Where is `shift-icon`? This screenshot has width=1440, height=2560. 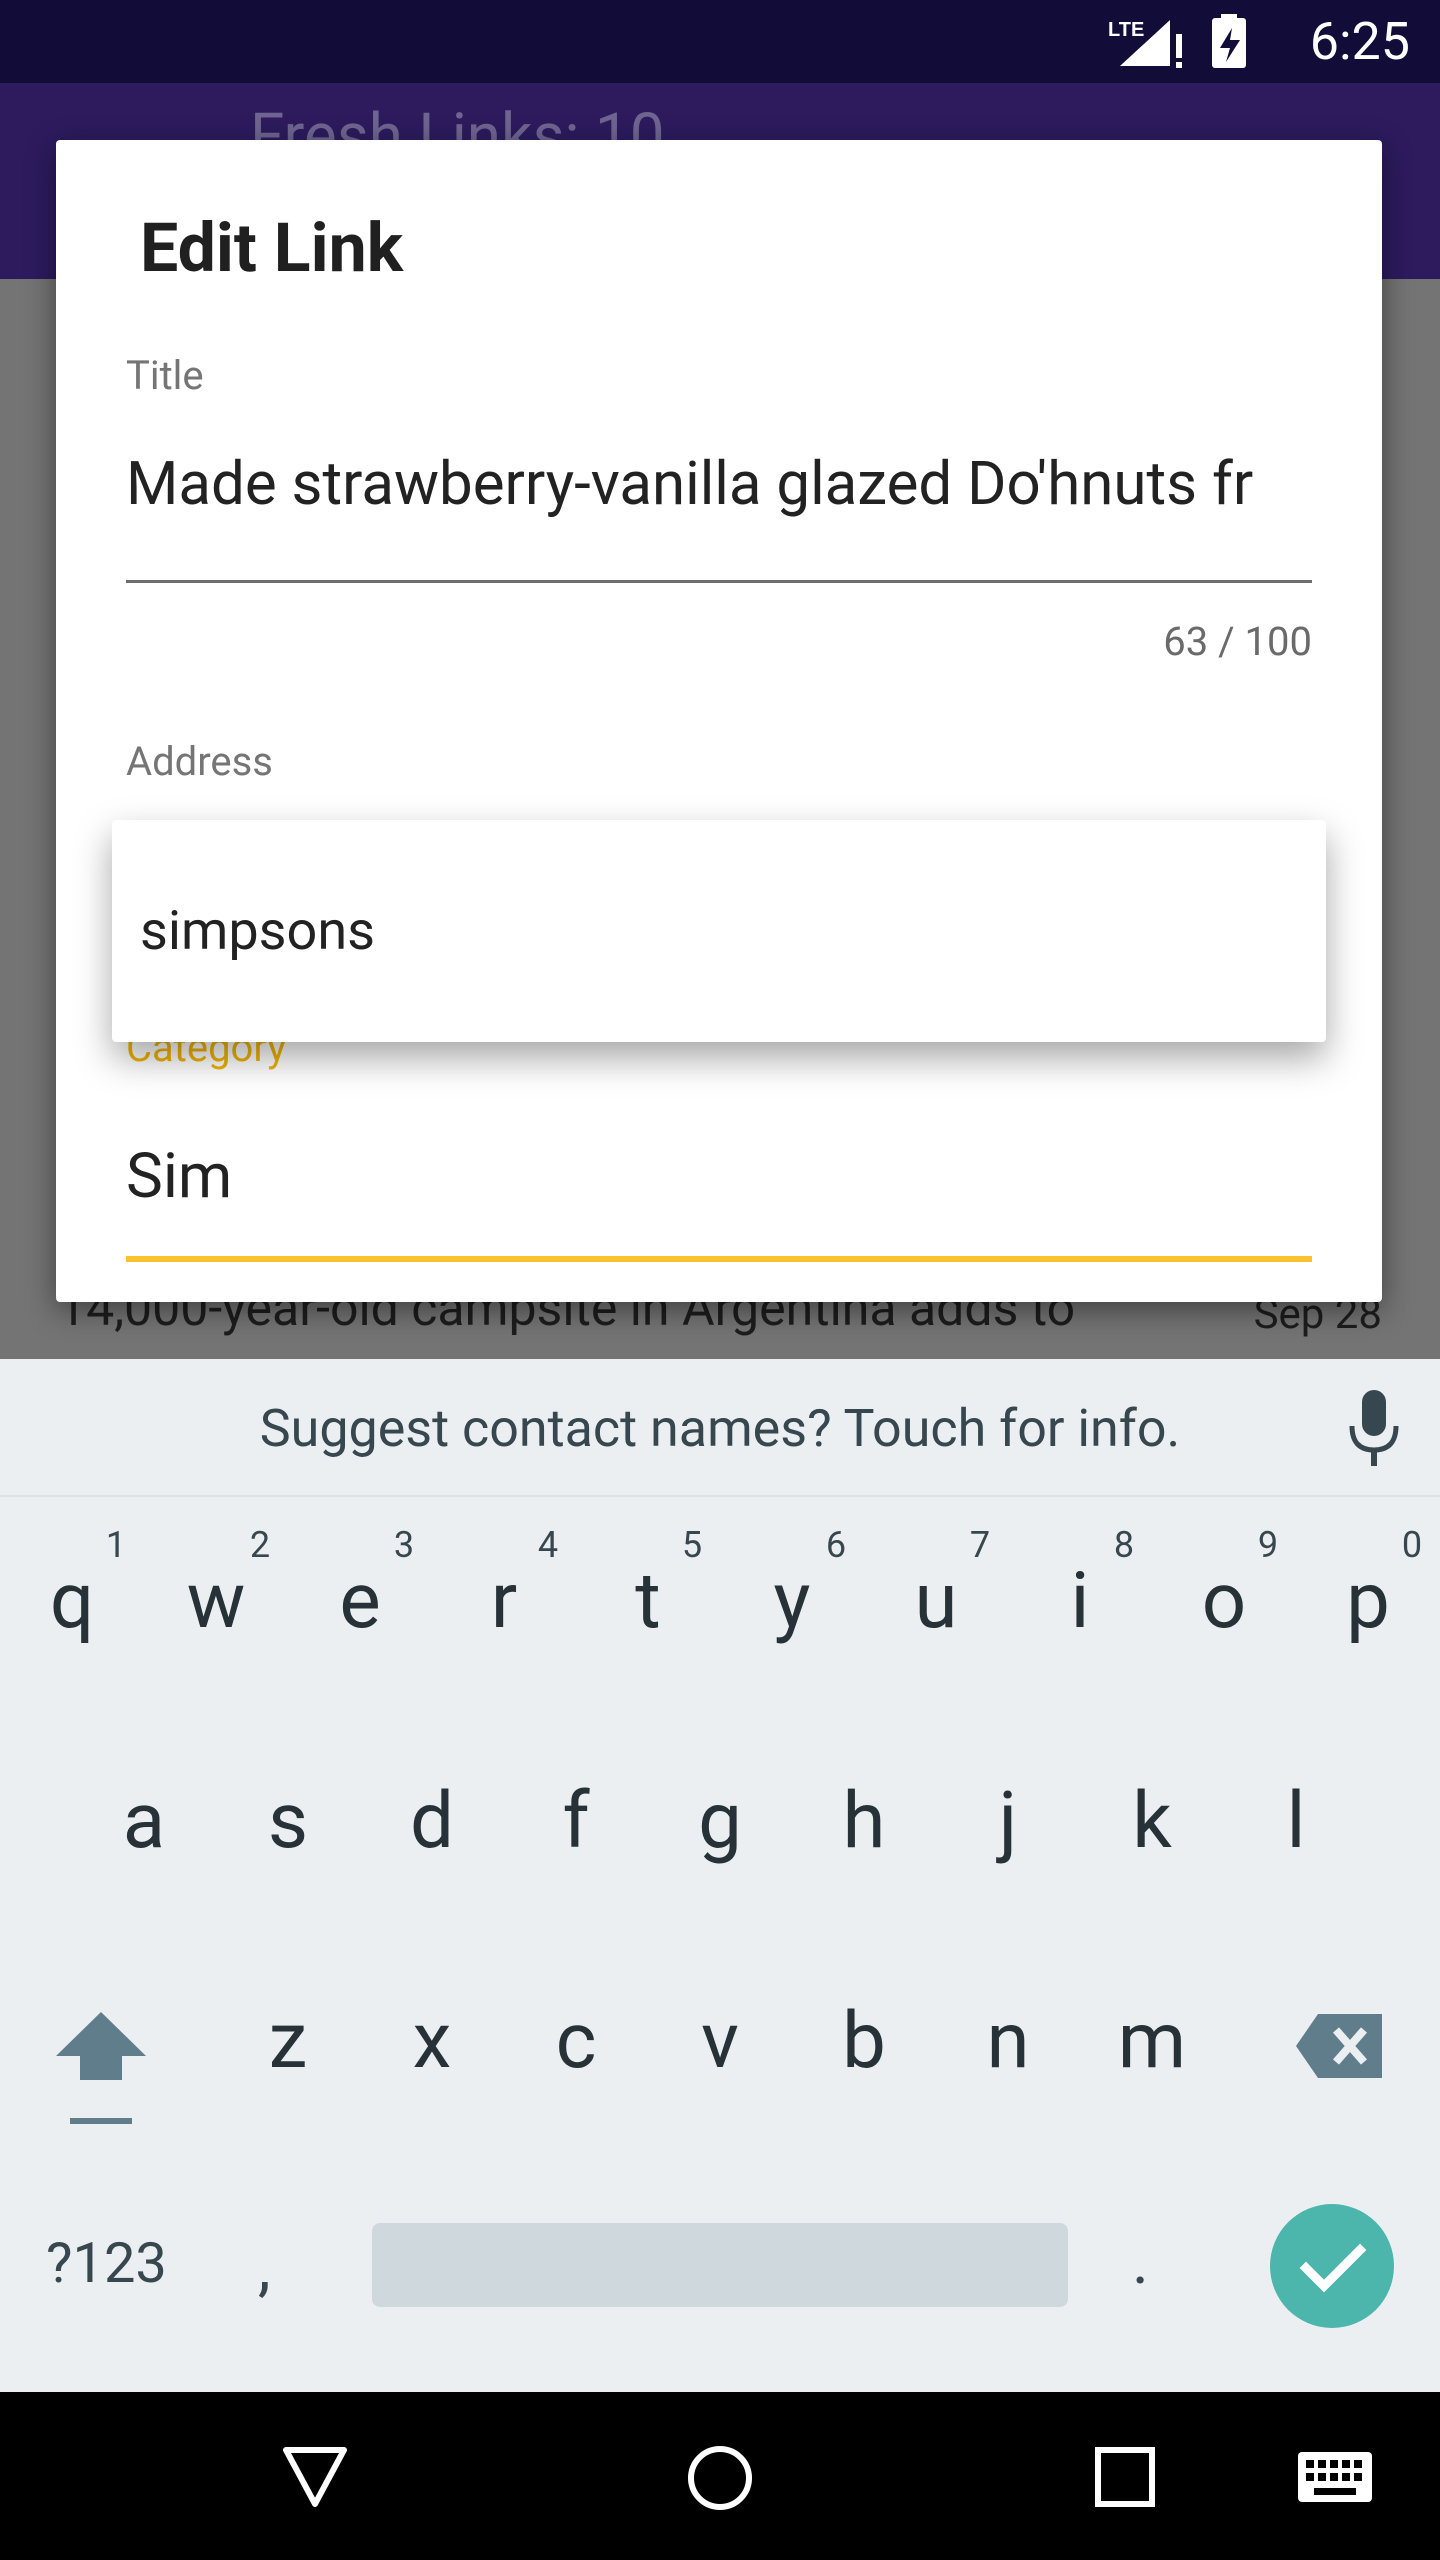
shift-icon is located at coordinates (101, 2070).